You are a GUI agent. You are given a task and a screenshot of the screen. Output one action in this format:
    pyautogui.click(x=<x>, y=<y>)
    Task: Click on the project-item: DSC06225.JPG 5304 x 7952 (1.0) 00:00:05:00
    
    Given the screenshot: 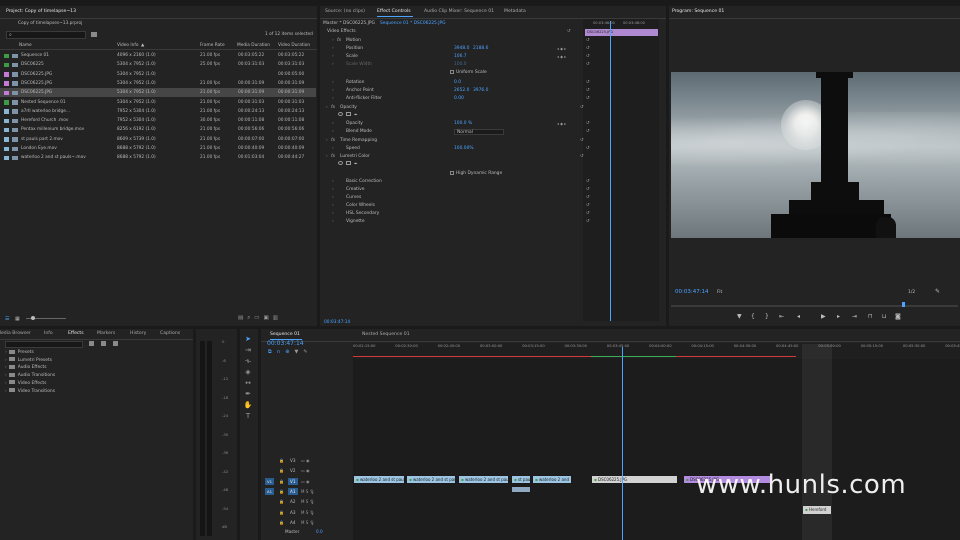 What is the action you would take?
    pyautogui.click(x=158, y=74)
    